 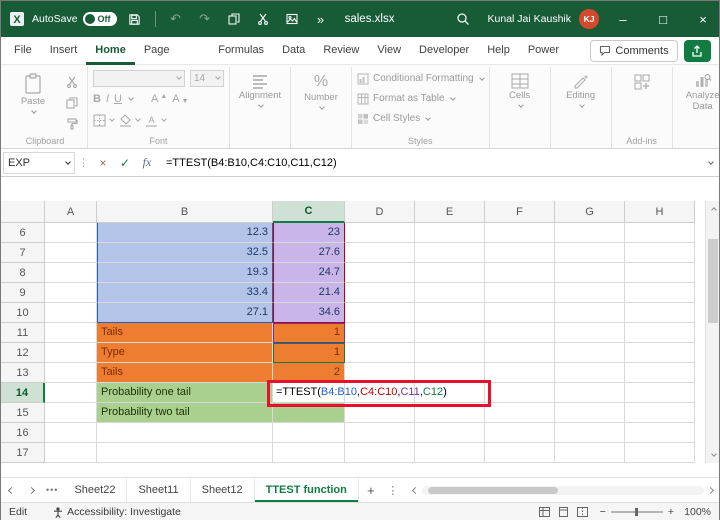 I want to click on editing-button: Editing, so click(x=581, y=88).